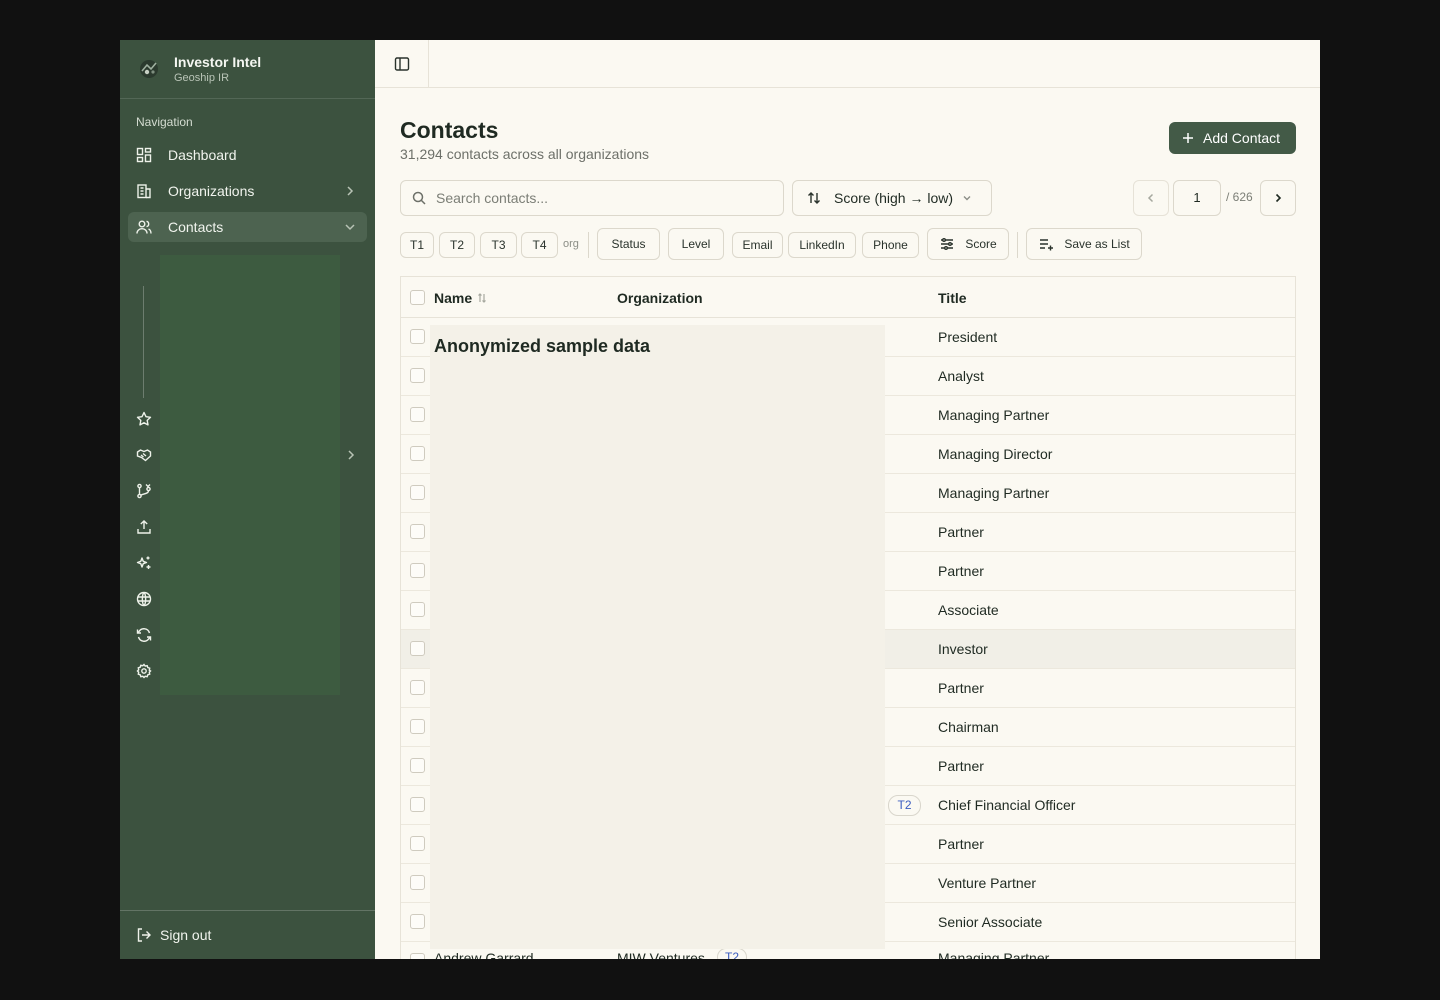 This screenshot has height=1000, width=1440. What do you see at coordinates (449, 130) in the screenshot?
I see `page-title: Contacts` at bounding box center [449, 130].